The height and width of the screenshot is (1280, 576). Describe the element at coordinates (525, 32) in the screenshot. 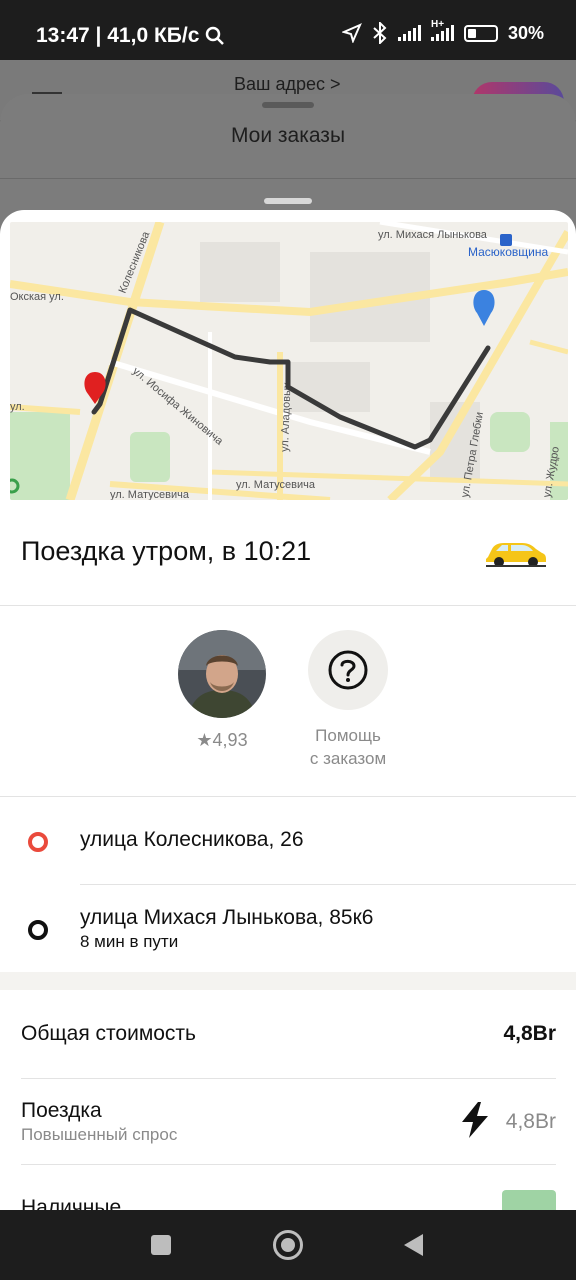

I see `battery-percent: 30%` at that location.